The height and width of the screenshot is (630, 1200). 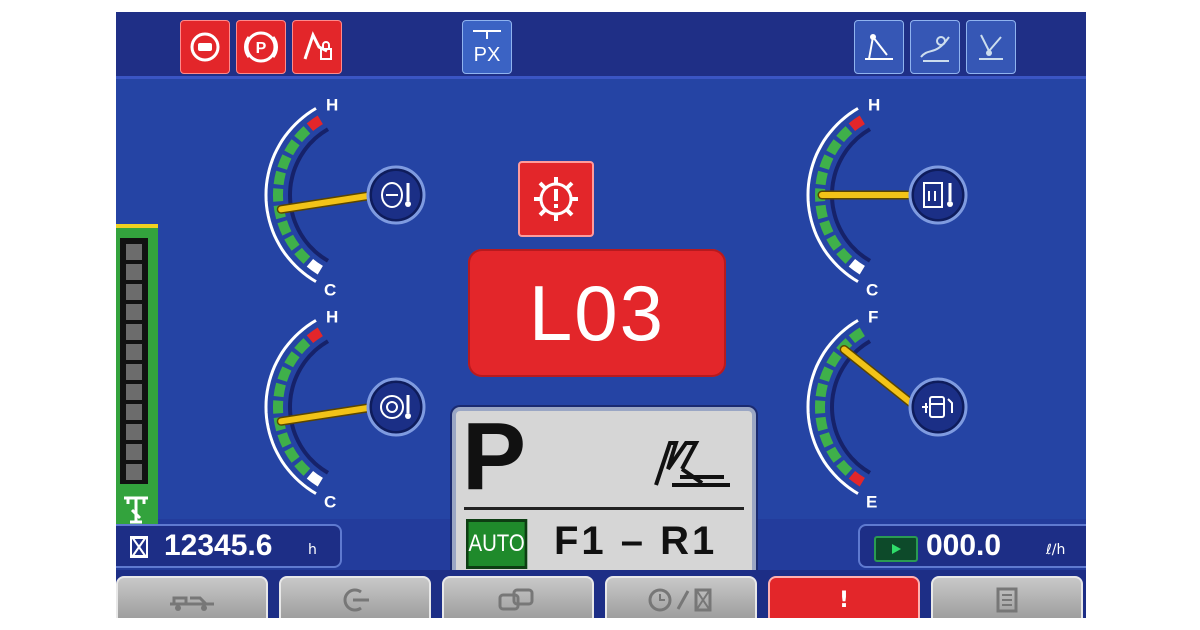 I want to click on status-bar: 12345.6 h 000.0 ℓ/h, so click(x=601, y=546).